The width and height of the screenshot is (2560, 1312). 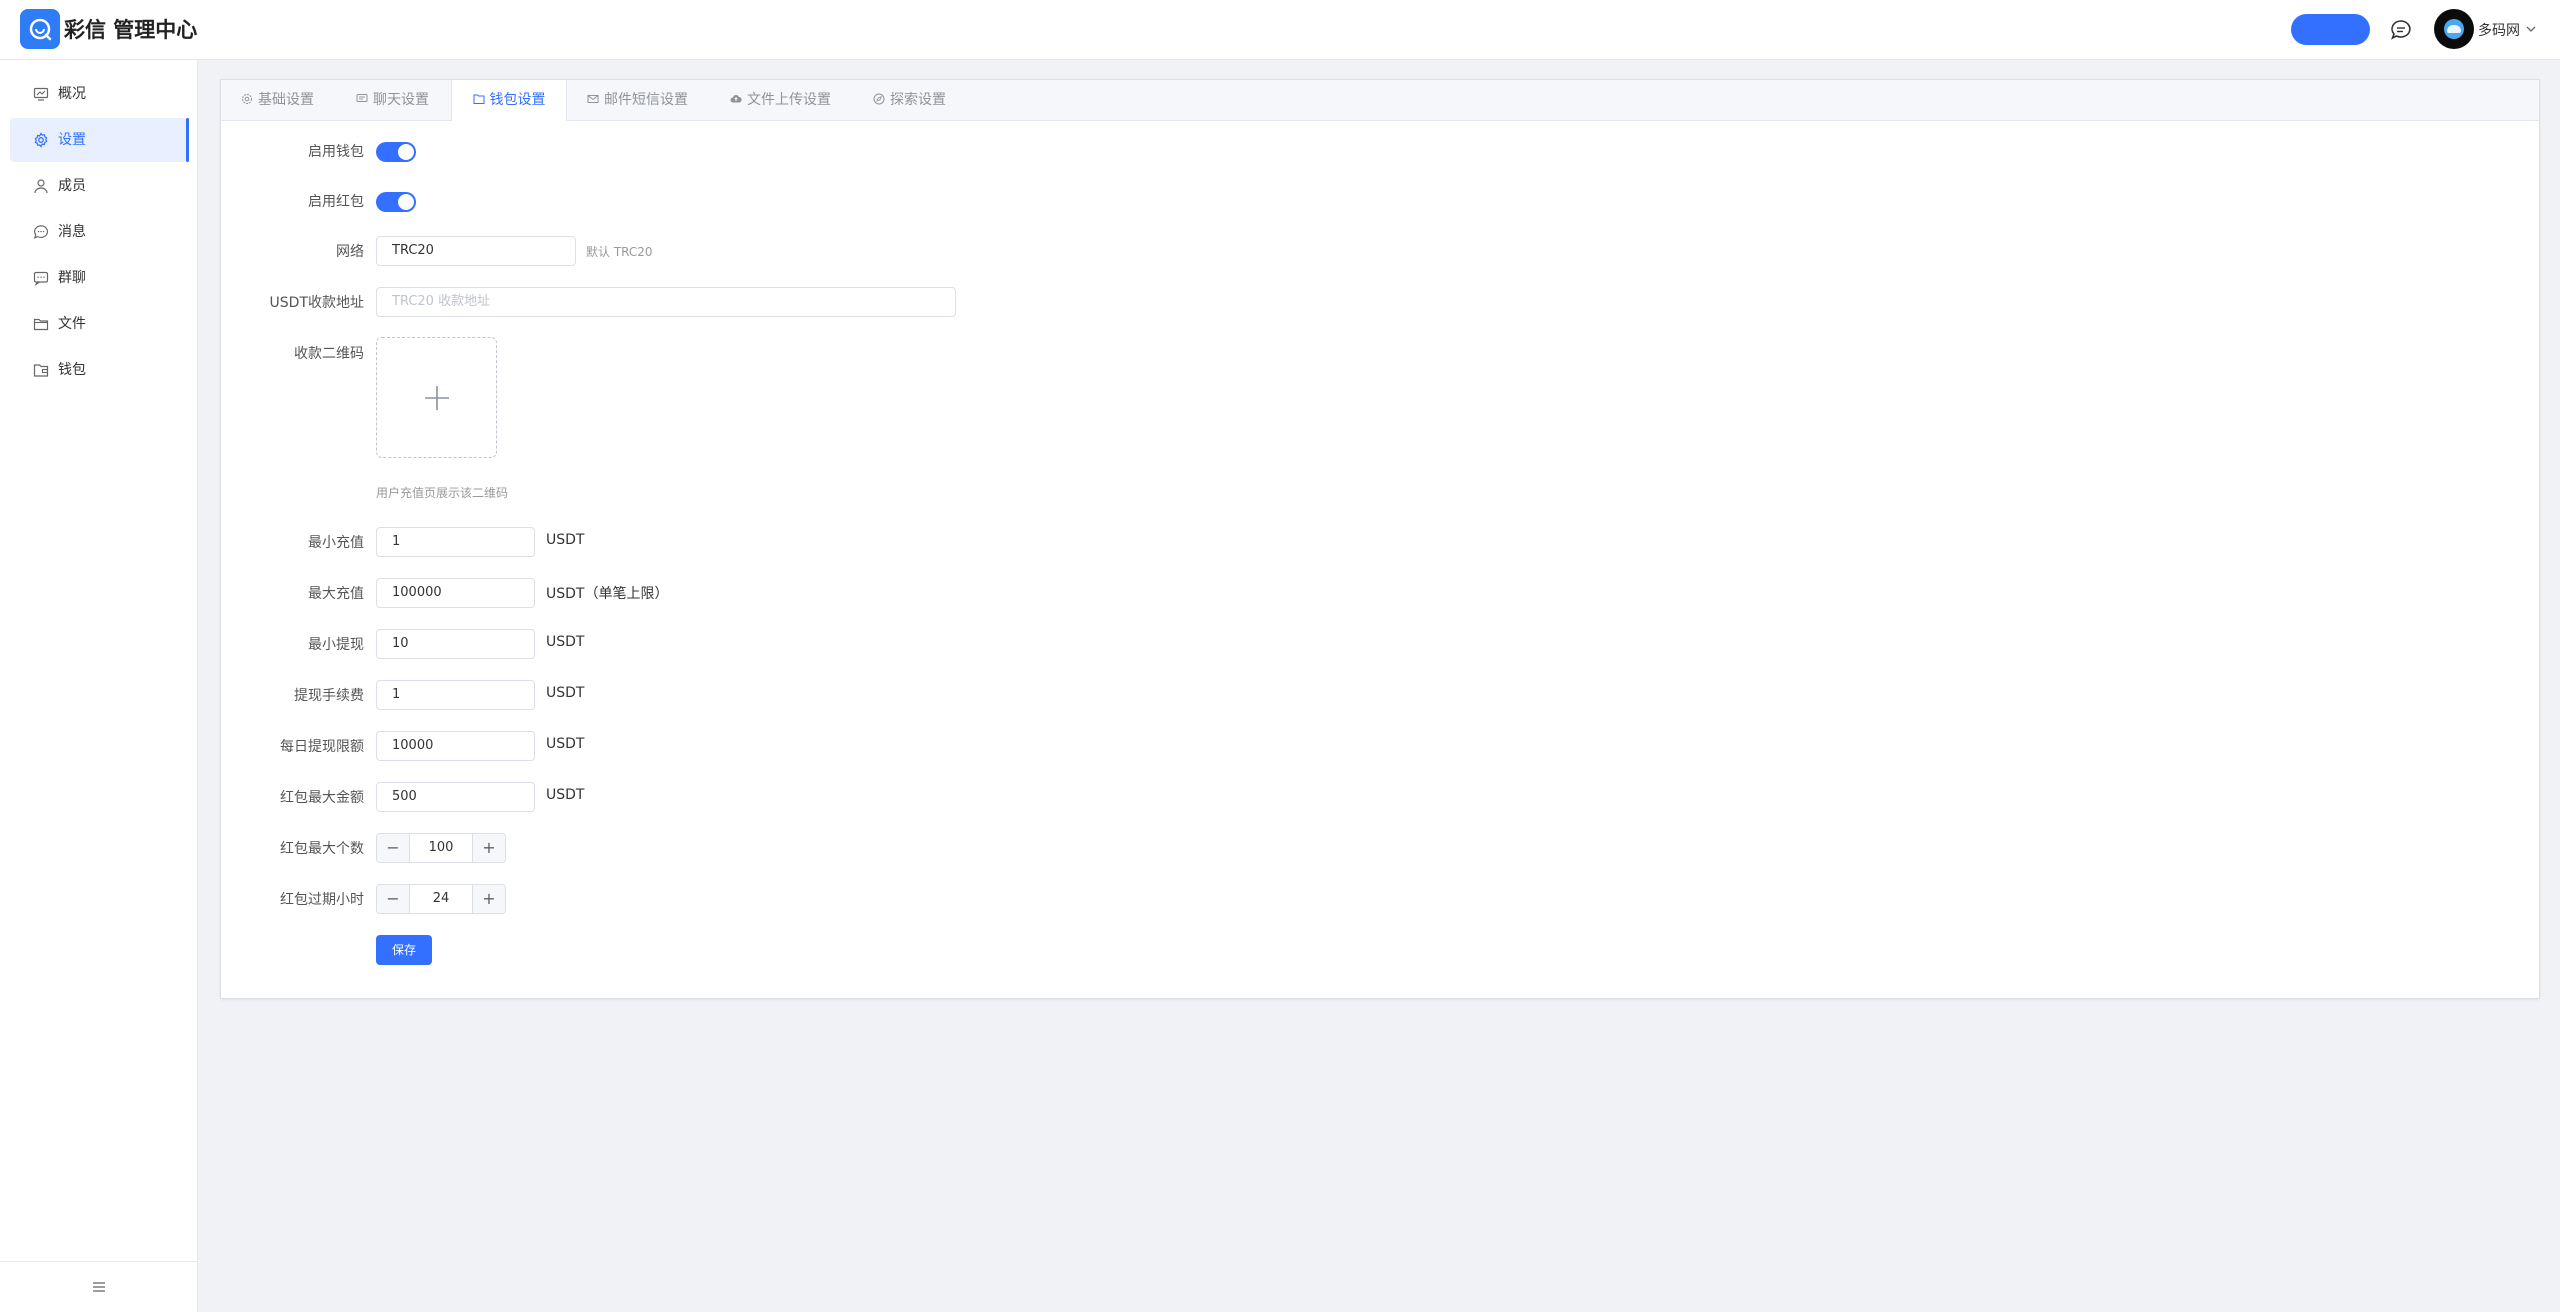 What do you see at coordinates (41, 186) in the screenshot?
I see `user-icon` at bounding box center [41, 186].